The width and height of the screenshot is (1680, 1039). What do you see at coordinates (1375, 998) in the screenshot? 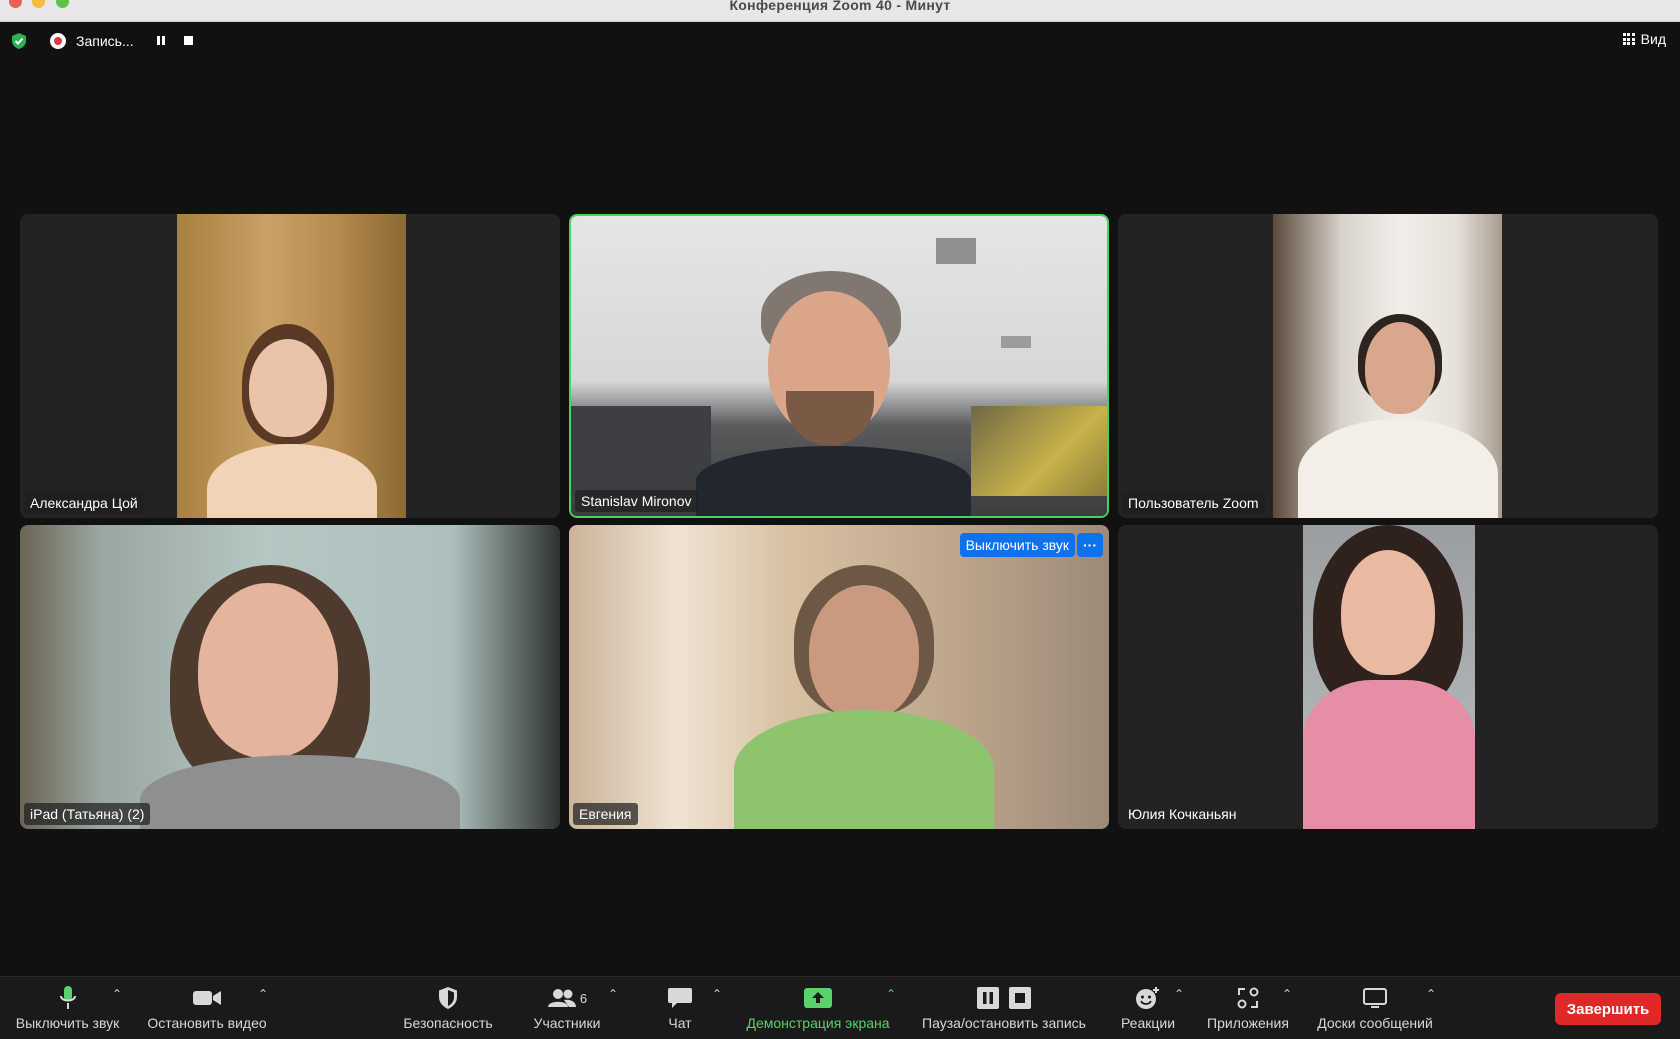
I see `whiteboard-icon` at bounding box center [1375, 998].